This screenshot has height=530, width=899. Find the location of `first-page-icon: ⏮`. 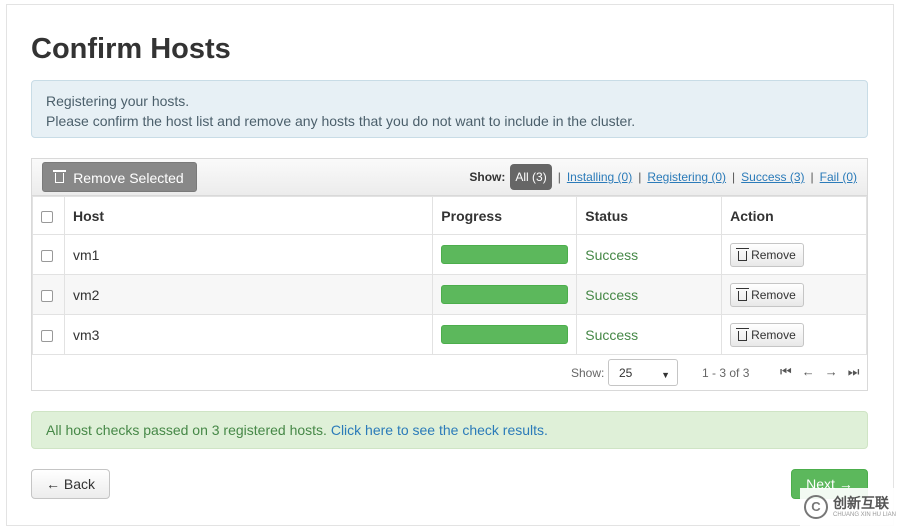

first-page-icon: ⏮ is located at coordinates (786, 372).